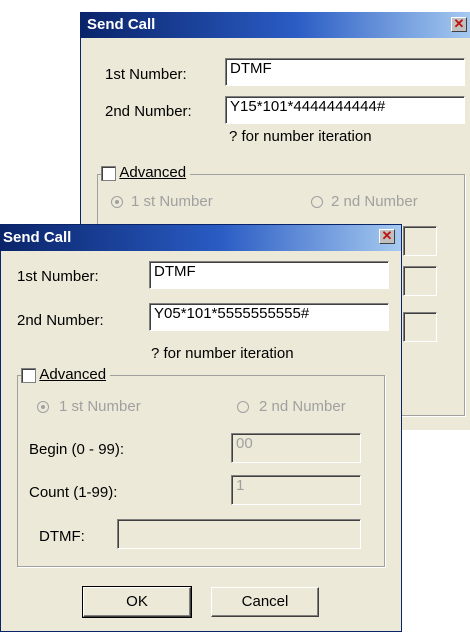  What do you see at coordinates (108, 173) in the screenshot?
I see `back-advanced-checkbox` at bounding box center [108, 173].